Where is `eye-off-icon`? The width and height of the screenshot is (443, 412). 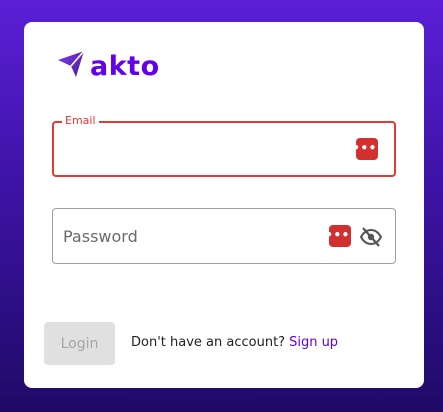
eye-off-icon is located at coordinates (371, 237).